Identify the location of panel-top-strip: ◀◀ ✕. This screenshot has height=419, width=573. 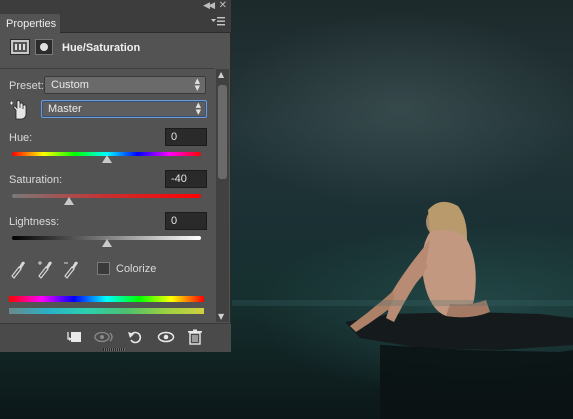
(115, 6).